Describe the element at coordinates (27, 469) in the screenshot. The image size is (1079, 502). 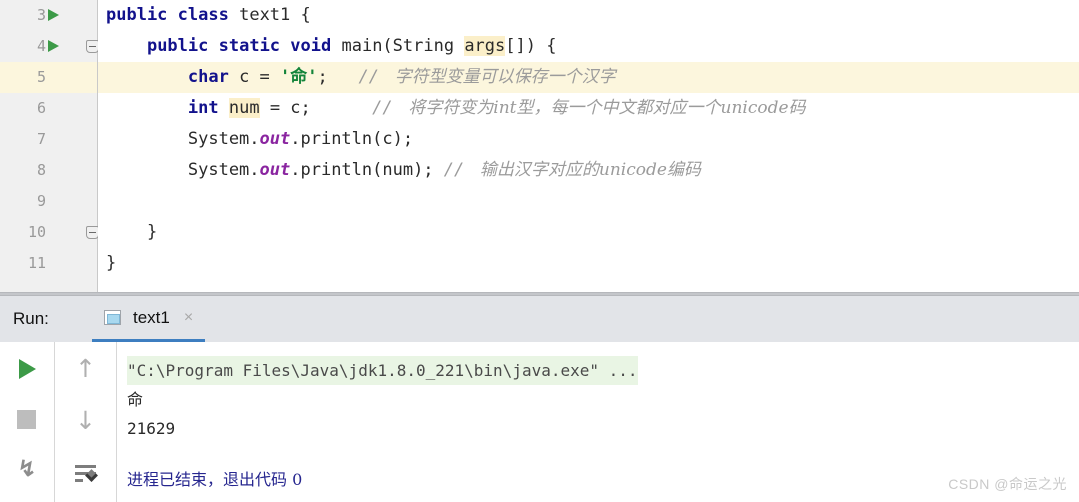
I see `trace-icon: ↯` at that location.